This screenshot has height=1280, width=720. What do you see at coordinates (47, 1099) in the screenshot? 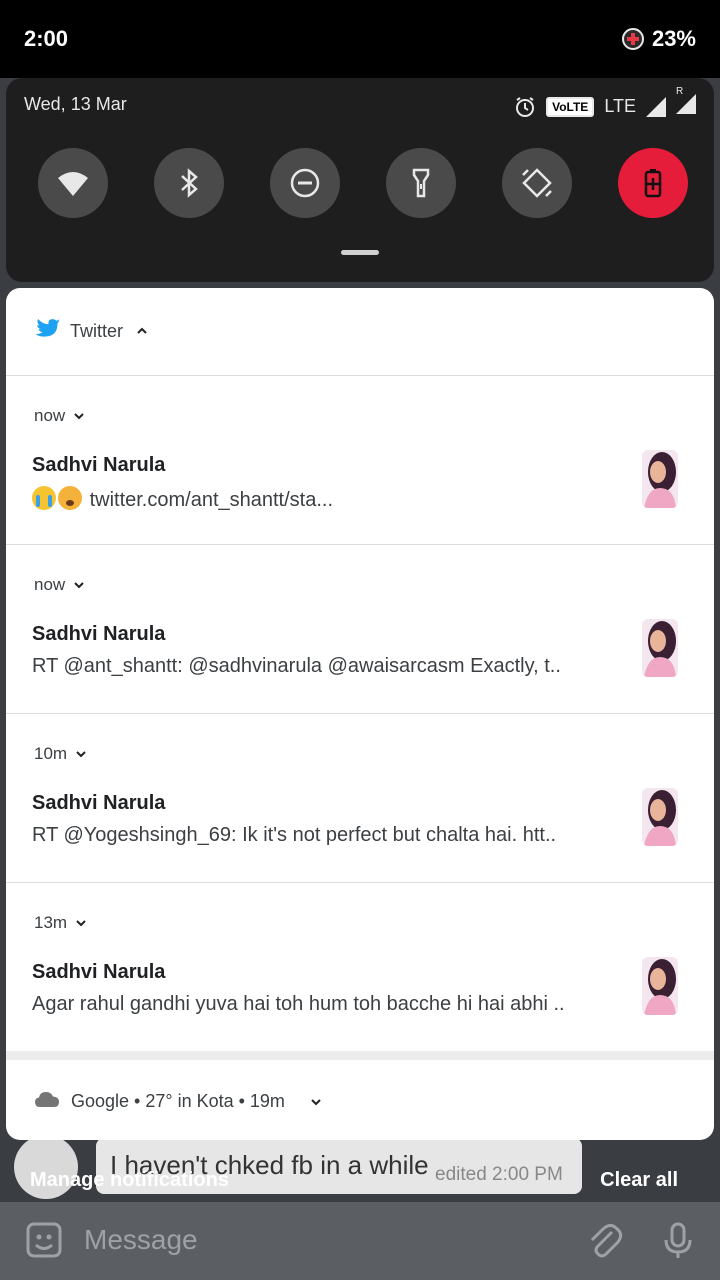
I see `cloud-icon` at bounding box center [47, 1099].